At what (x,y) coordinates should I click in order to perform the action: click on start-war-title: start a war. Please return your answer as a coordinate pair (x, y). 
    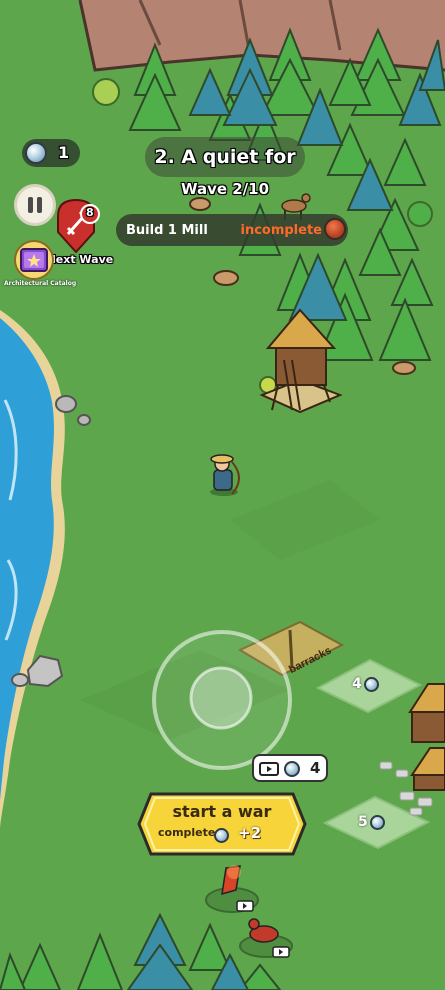
    Looking at the image, I should click on (222, 811).